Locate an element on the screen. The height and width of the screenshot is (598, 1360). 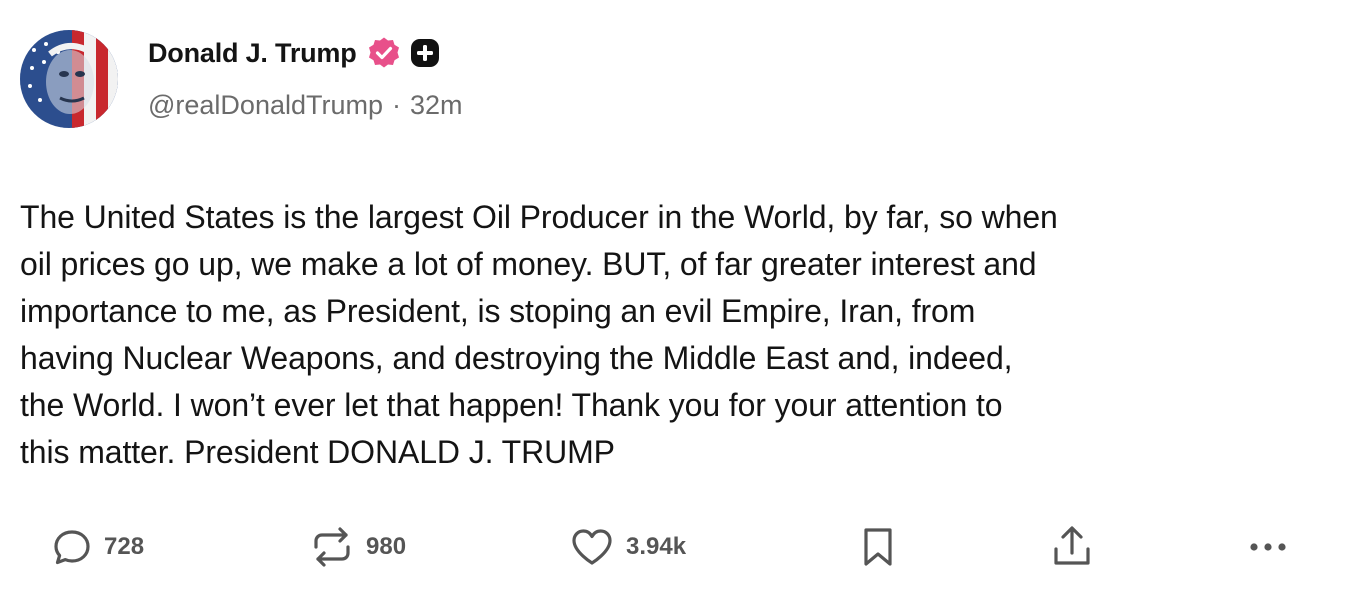
bookmark-button is located at coordinates (878, 547).